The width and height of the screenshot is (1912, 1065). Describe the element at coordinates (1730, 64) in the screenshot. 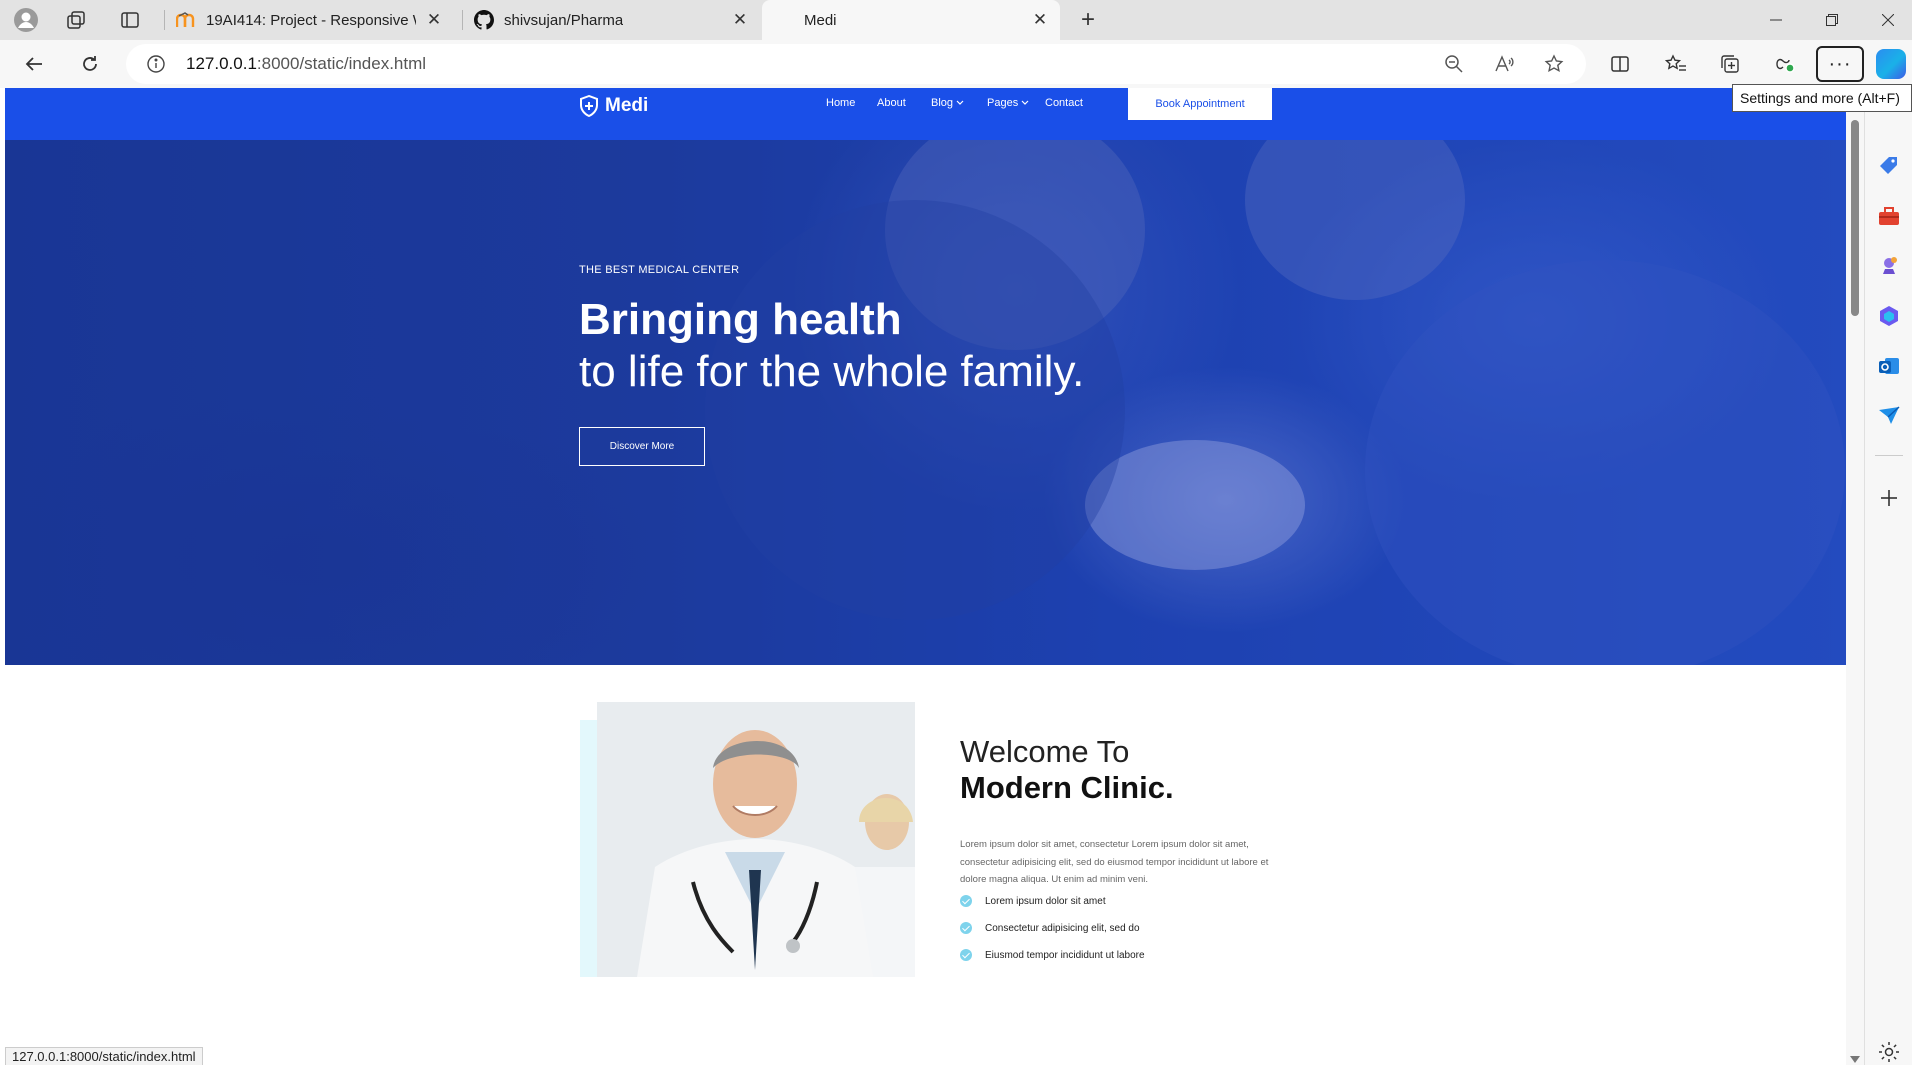

I see `collections-icon` at that location.